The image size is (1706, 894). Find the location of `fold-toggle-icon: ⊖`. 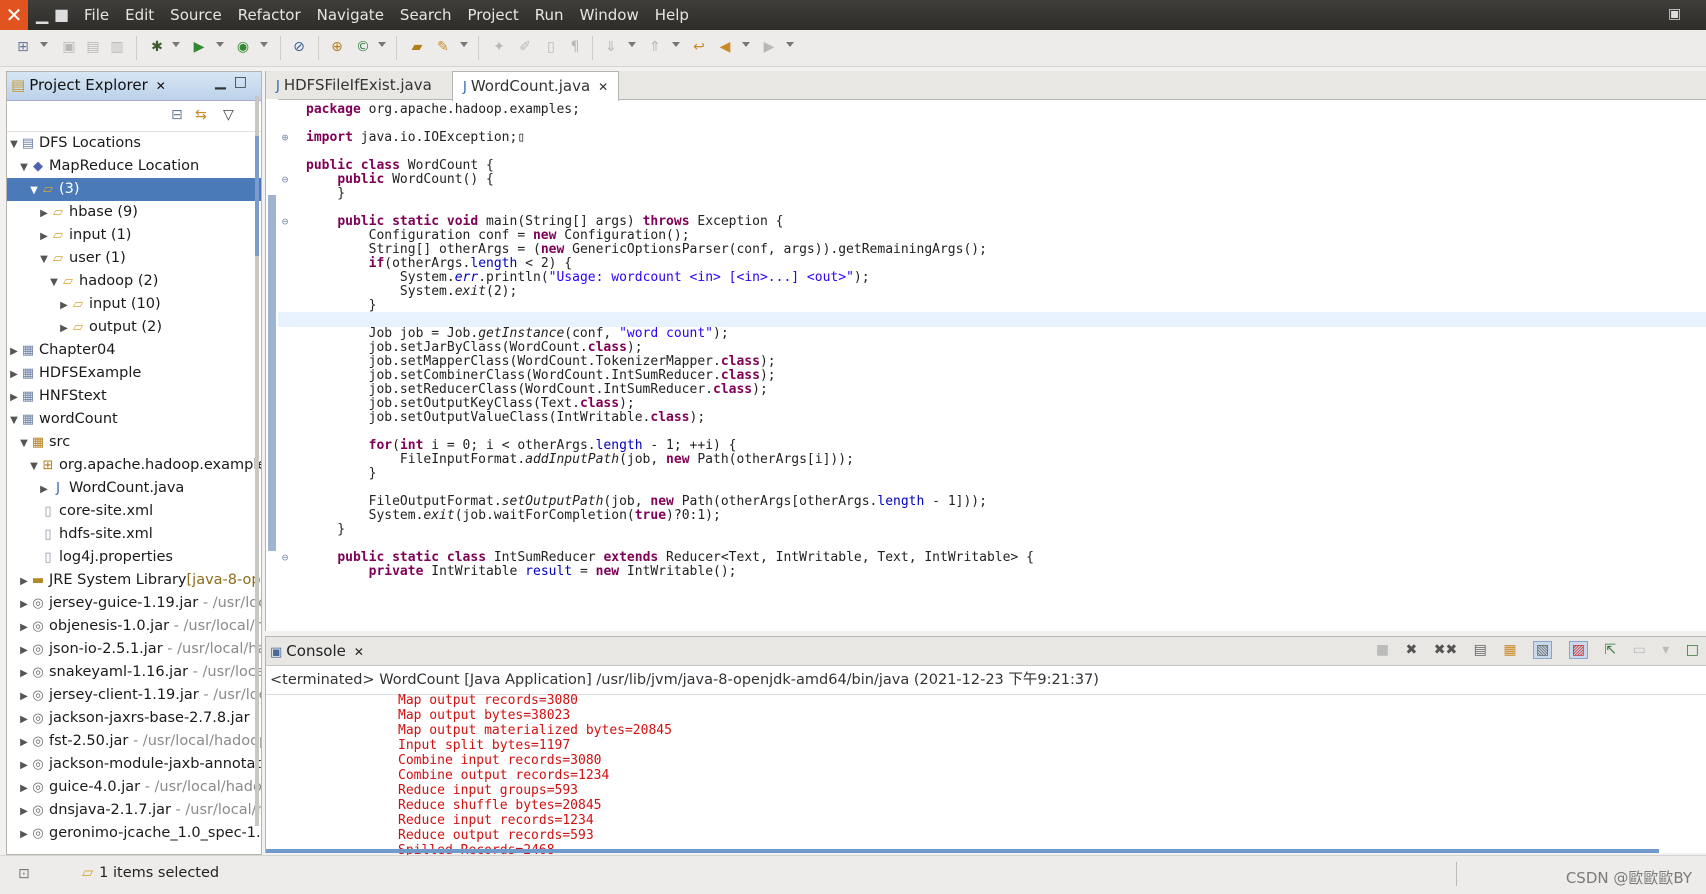

fold-toggle-icon: ⊖ is located at coordinates (285, 221).